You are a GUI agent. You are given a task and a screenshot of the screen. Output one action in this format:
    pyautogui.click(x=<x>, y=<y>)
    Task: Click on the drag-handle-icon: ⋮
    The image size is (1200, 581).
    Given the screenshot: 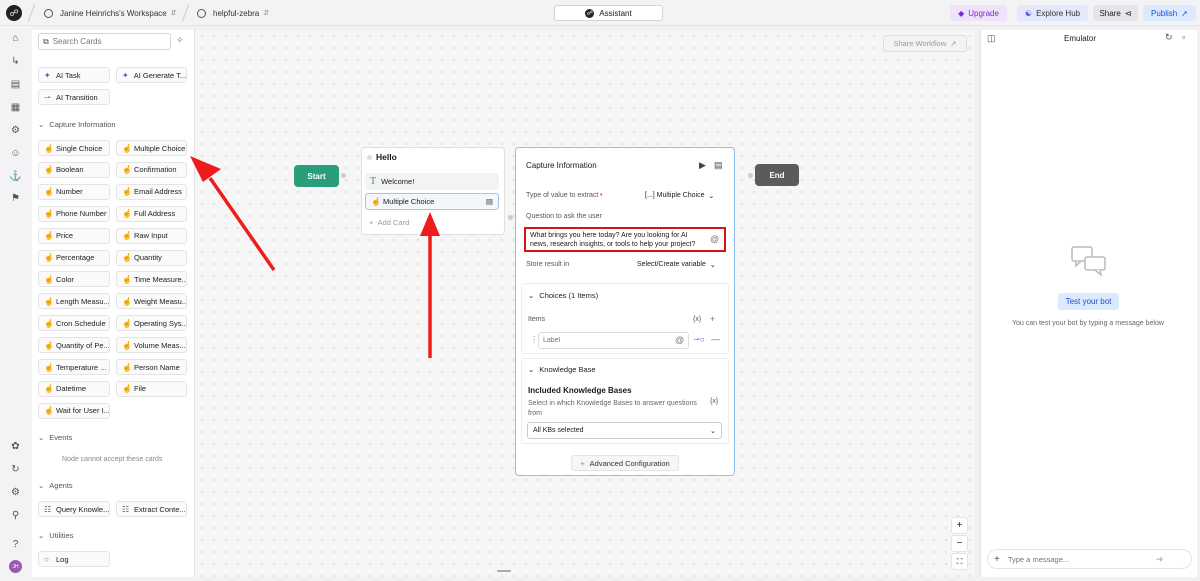 What is the action you would take?
    pyautogui.click(x=534, y=339)
    